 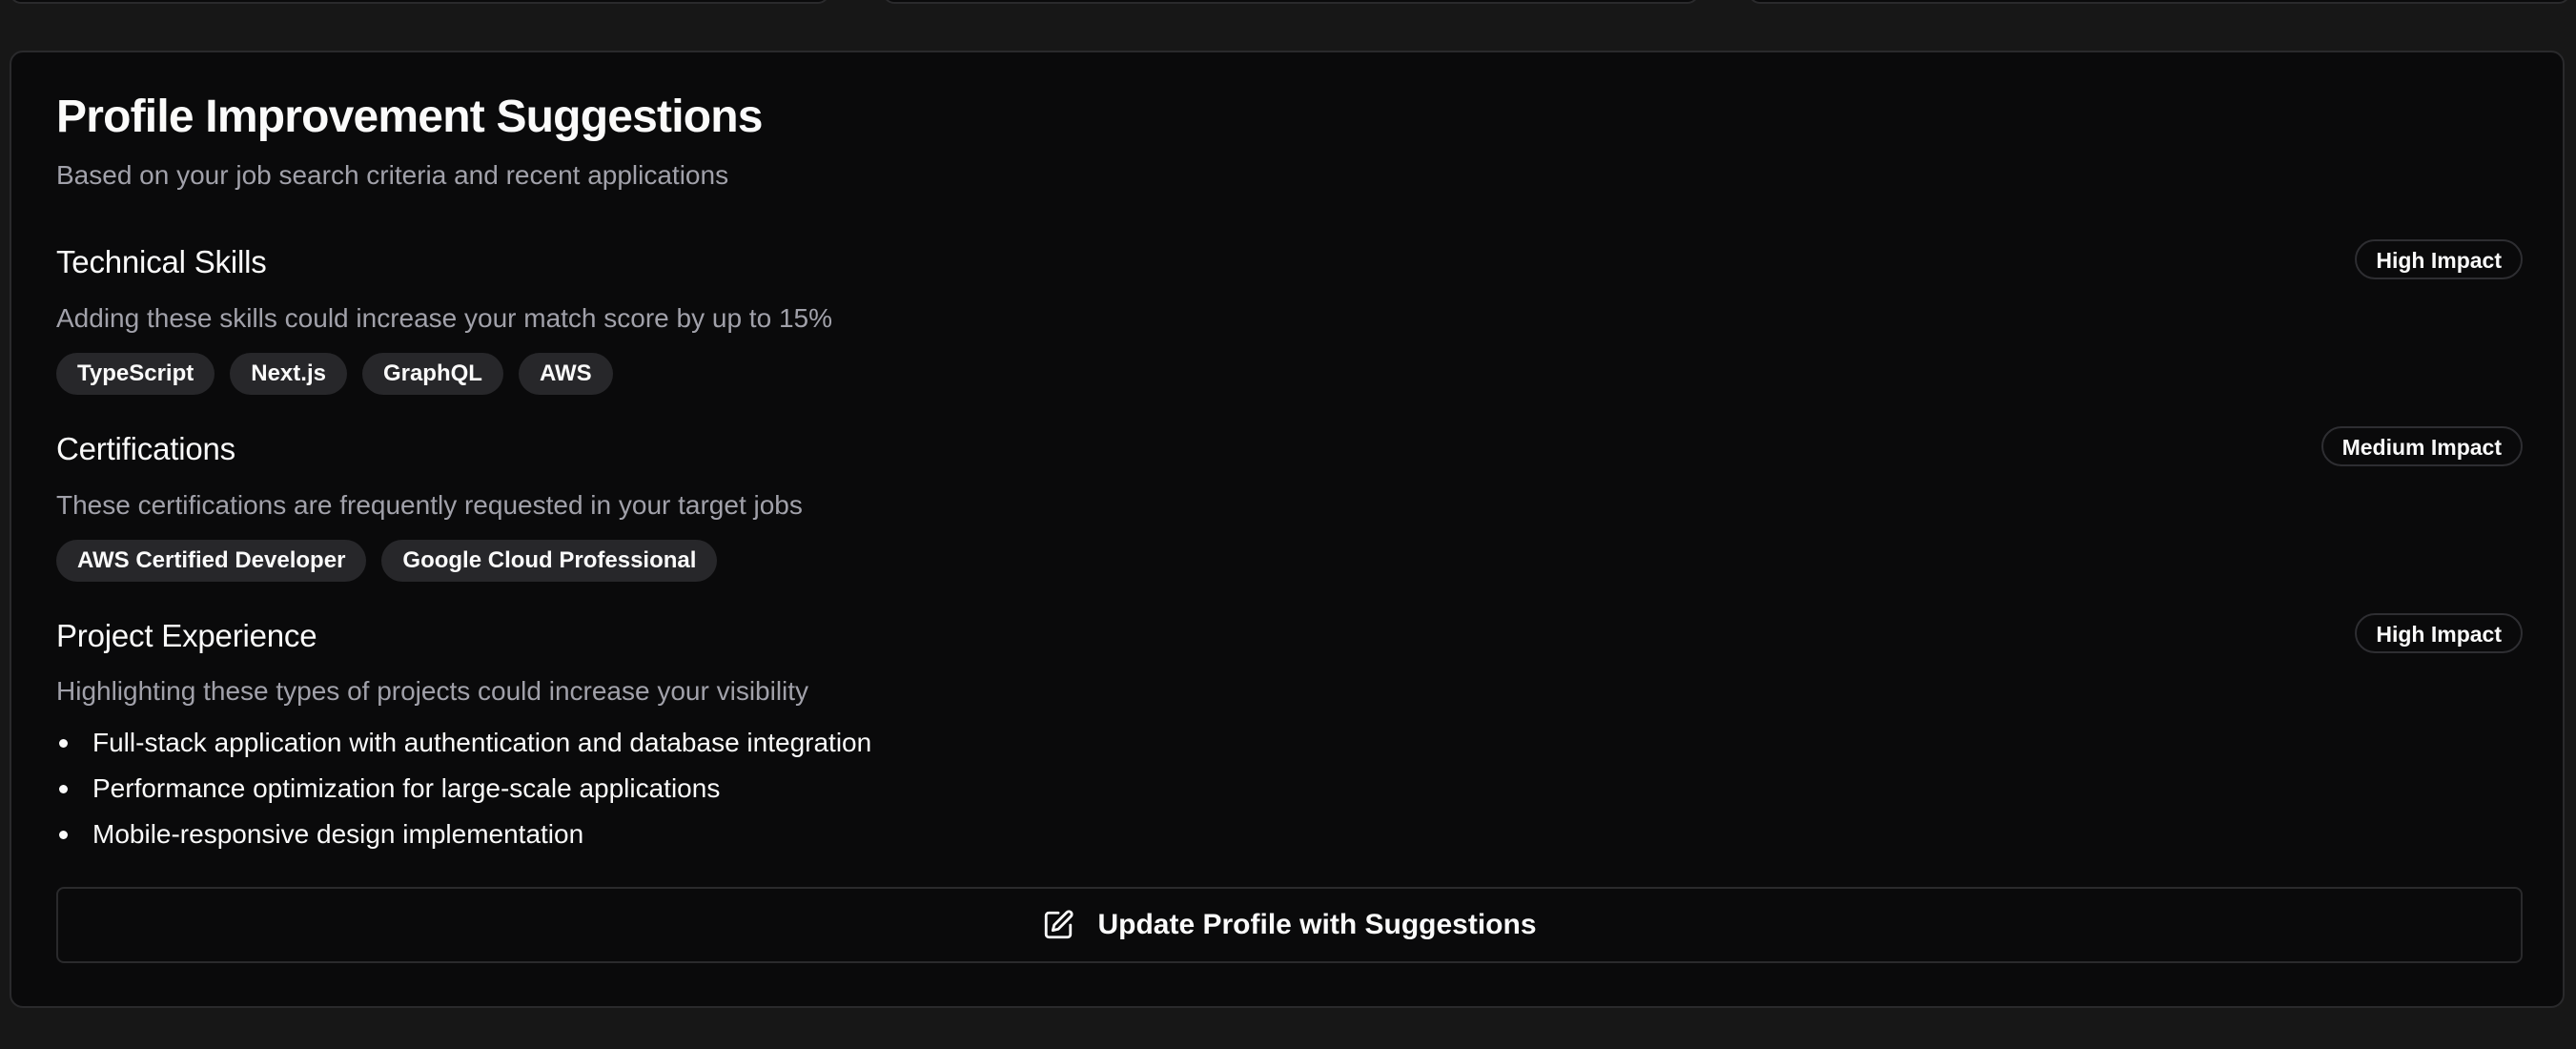 I want to click on update-profile-button: Update Profile with Suggestions, so click(x=1289, y=925).